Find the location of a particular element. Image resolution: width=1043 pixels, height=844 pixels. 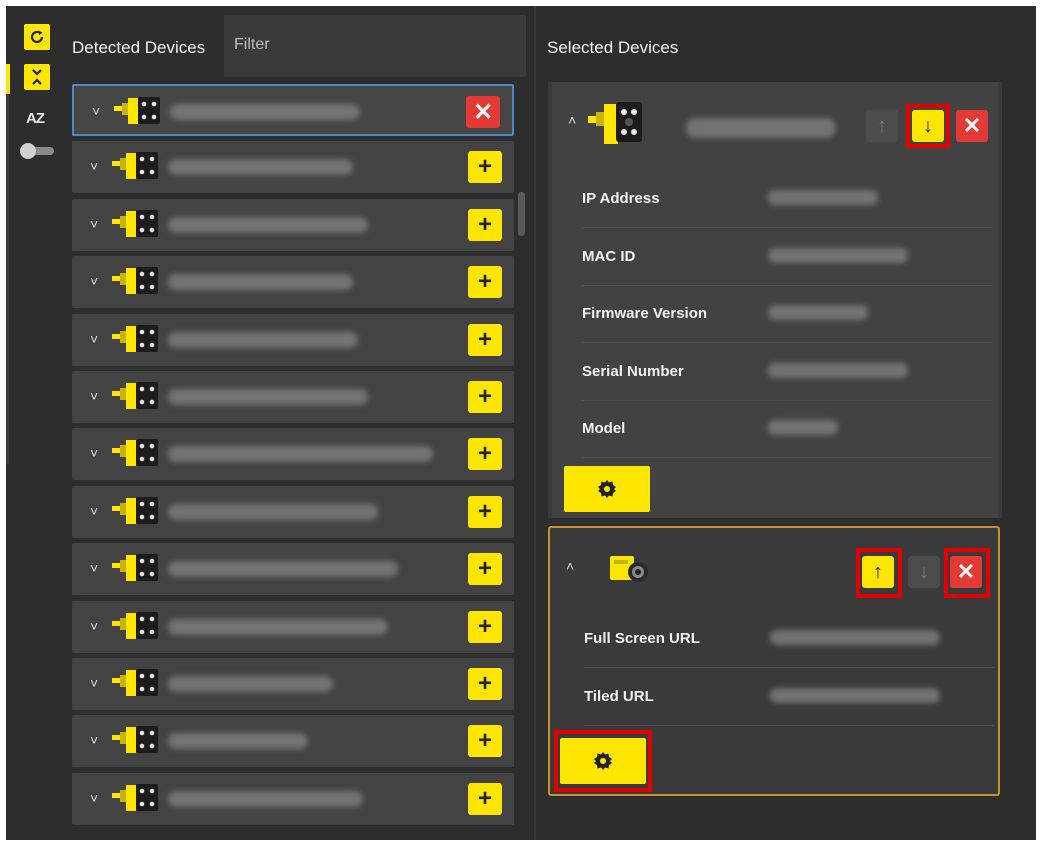

gear-icon is located at coordinates (607, 489).